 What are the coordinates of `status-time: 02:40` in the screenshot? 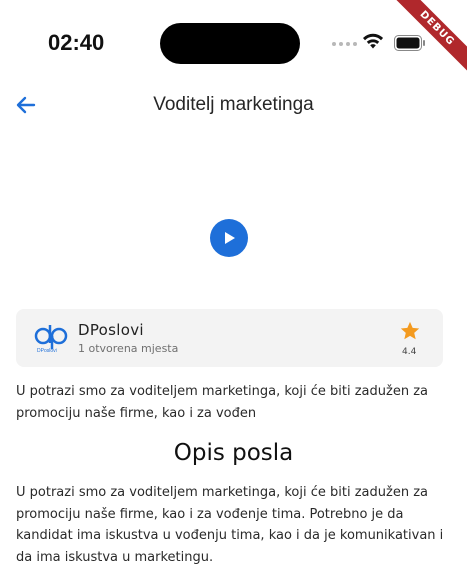 It's located at (76, 42).